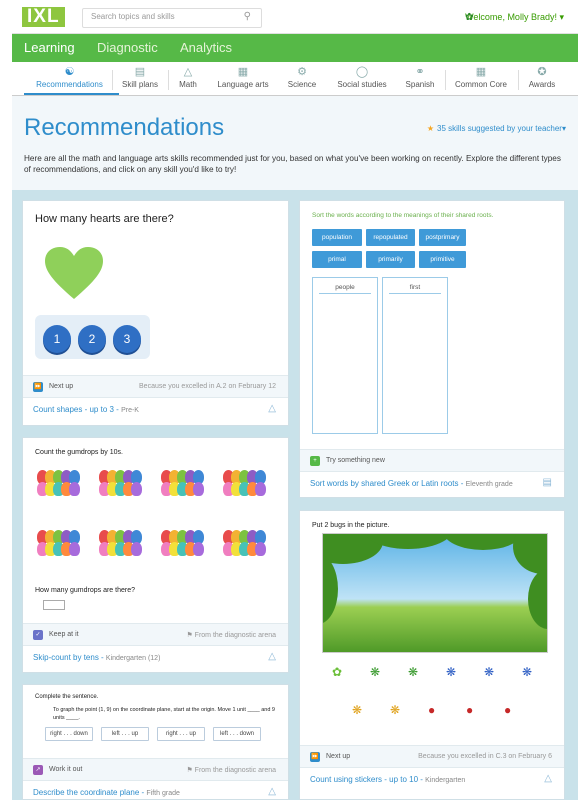 Image resolution: width=578 pixels, height=800 pixels. Describe the element at coordinates (140, 72) in the screenshot. I see `clipboard-icon: ▤` at that location.